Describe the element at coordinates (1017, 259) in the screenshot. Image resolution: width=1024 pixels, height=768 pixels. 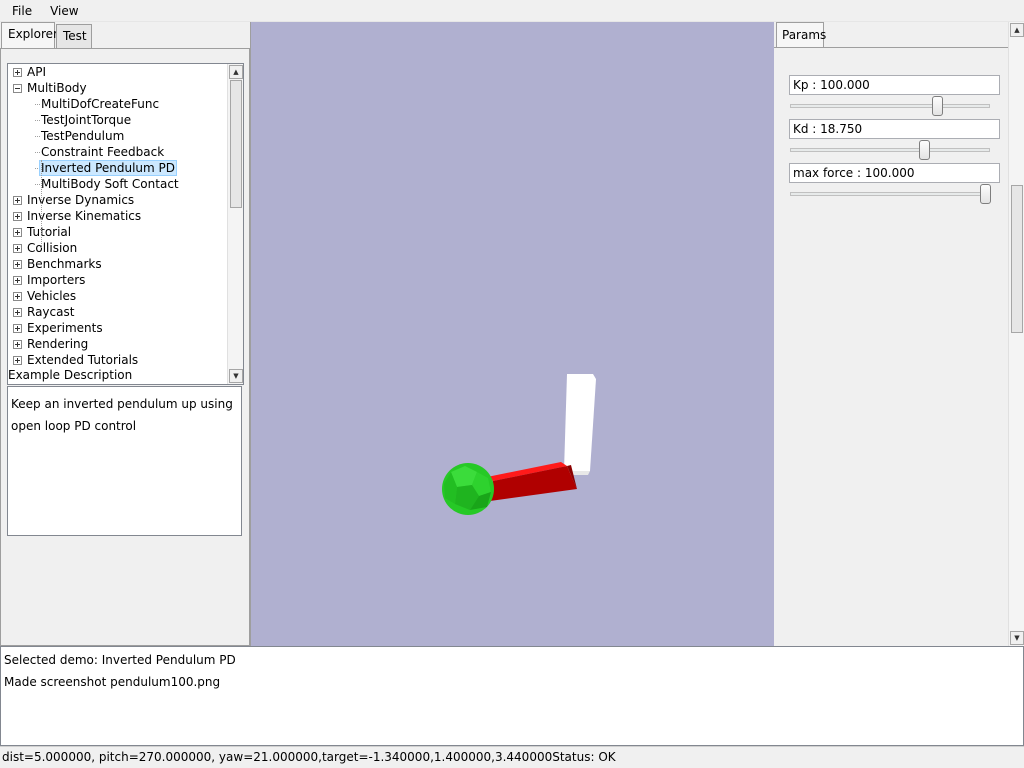
I see `params-scroll-thumb` at that location.